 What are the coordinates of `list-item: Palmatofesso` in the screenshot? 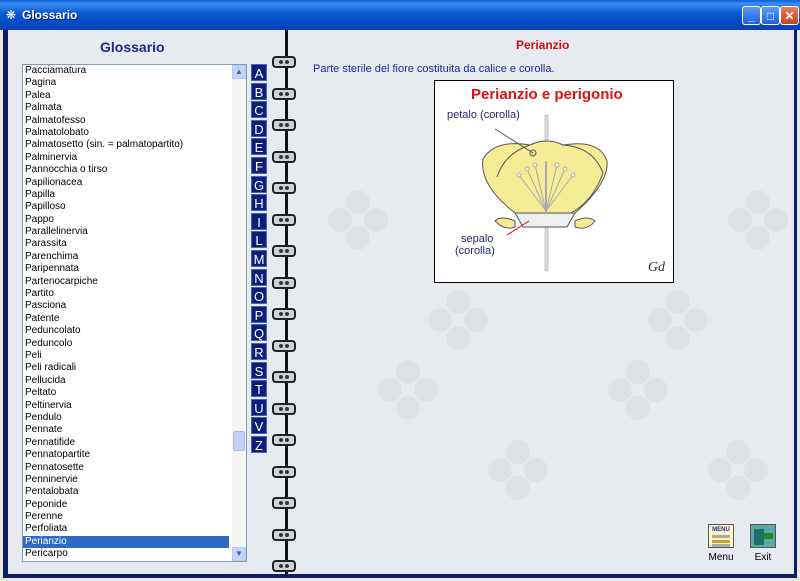 It's located at (126, 121).